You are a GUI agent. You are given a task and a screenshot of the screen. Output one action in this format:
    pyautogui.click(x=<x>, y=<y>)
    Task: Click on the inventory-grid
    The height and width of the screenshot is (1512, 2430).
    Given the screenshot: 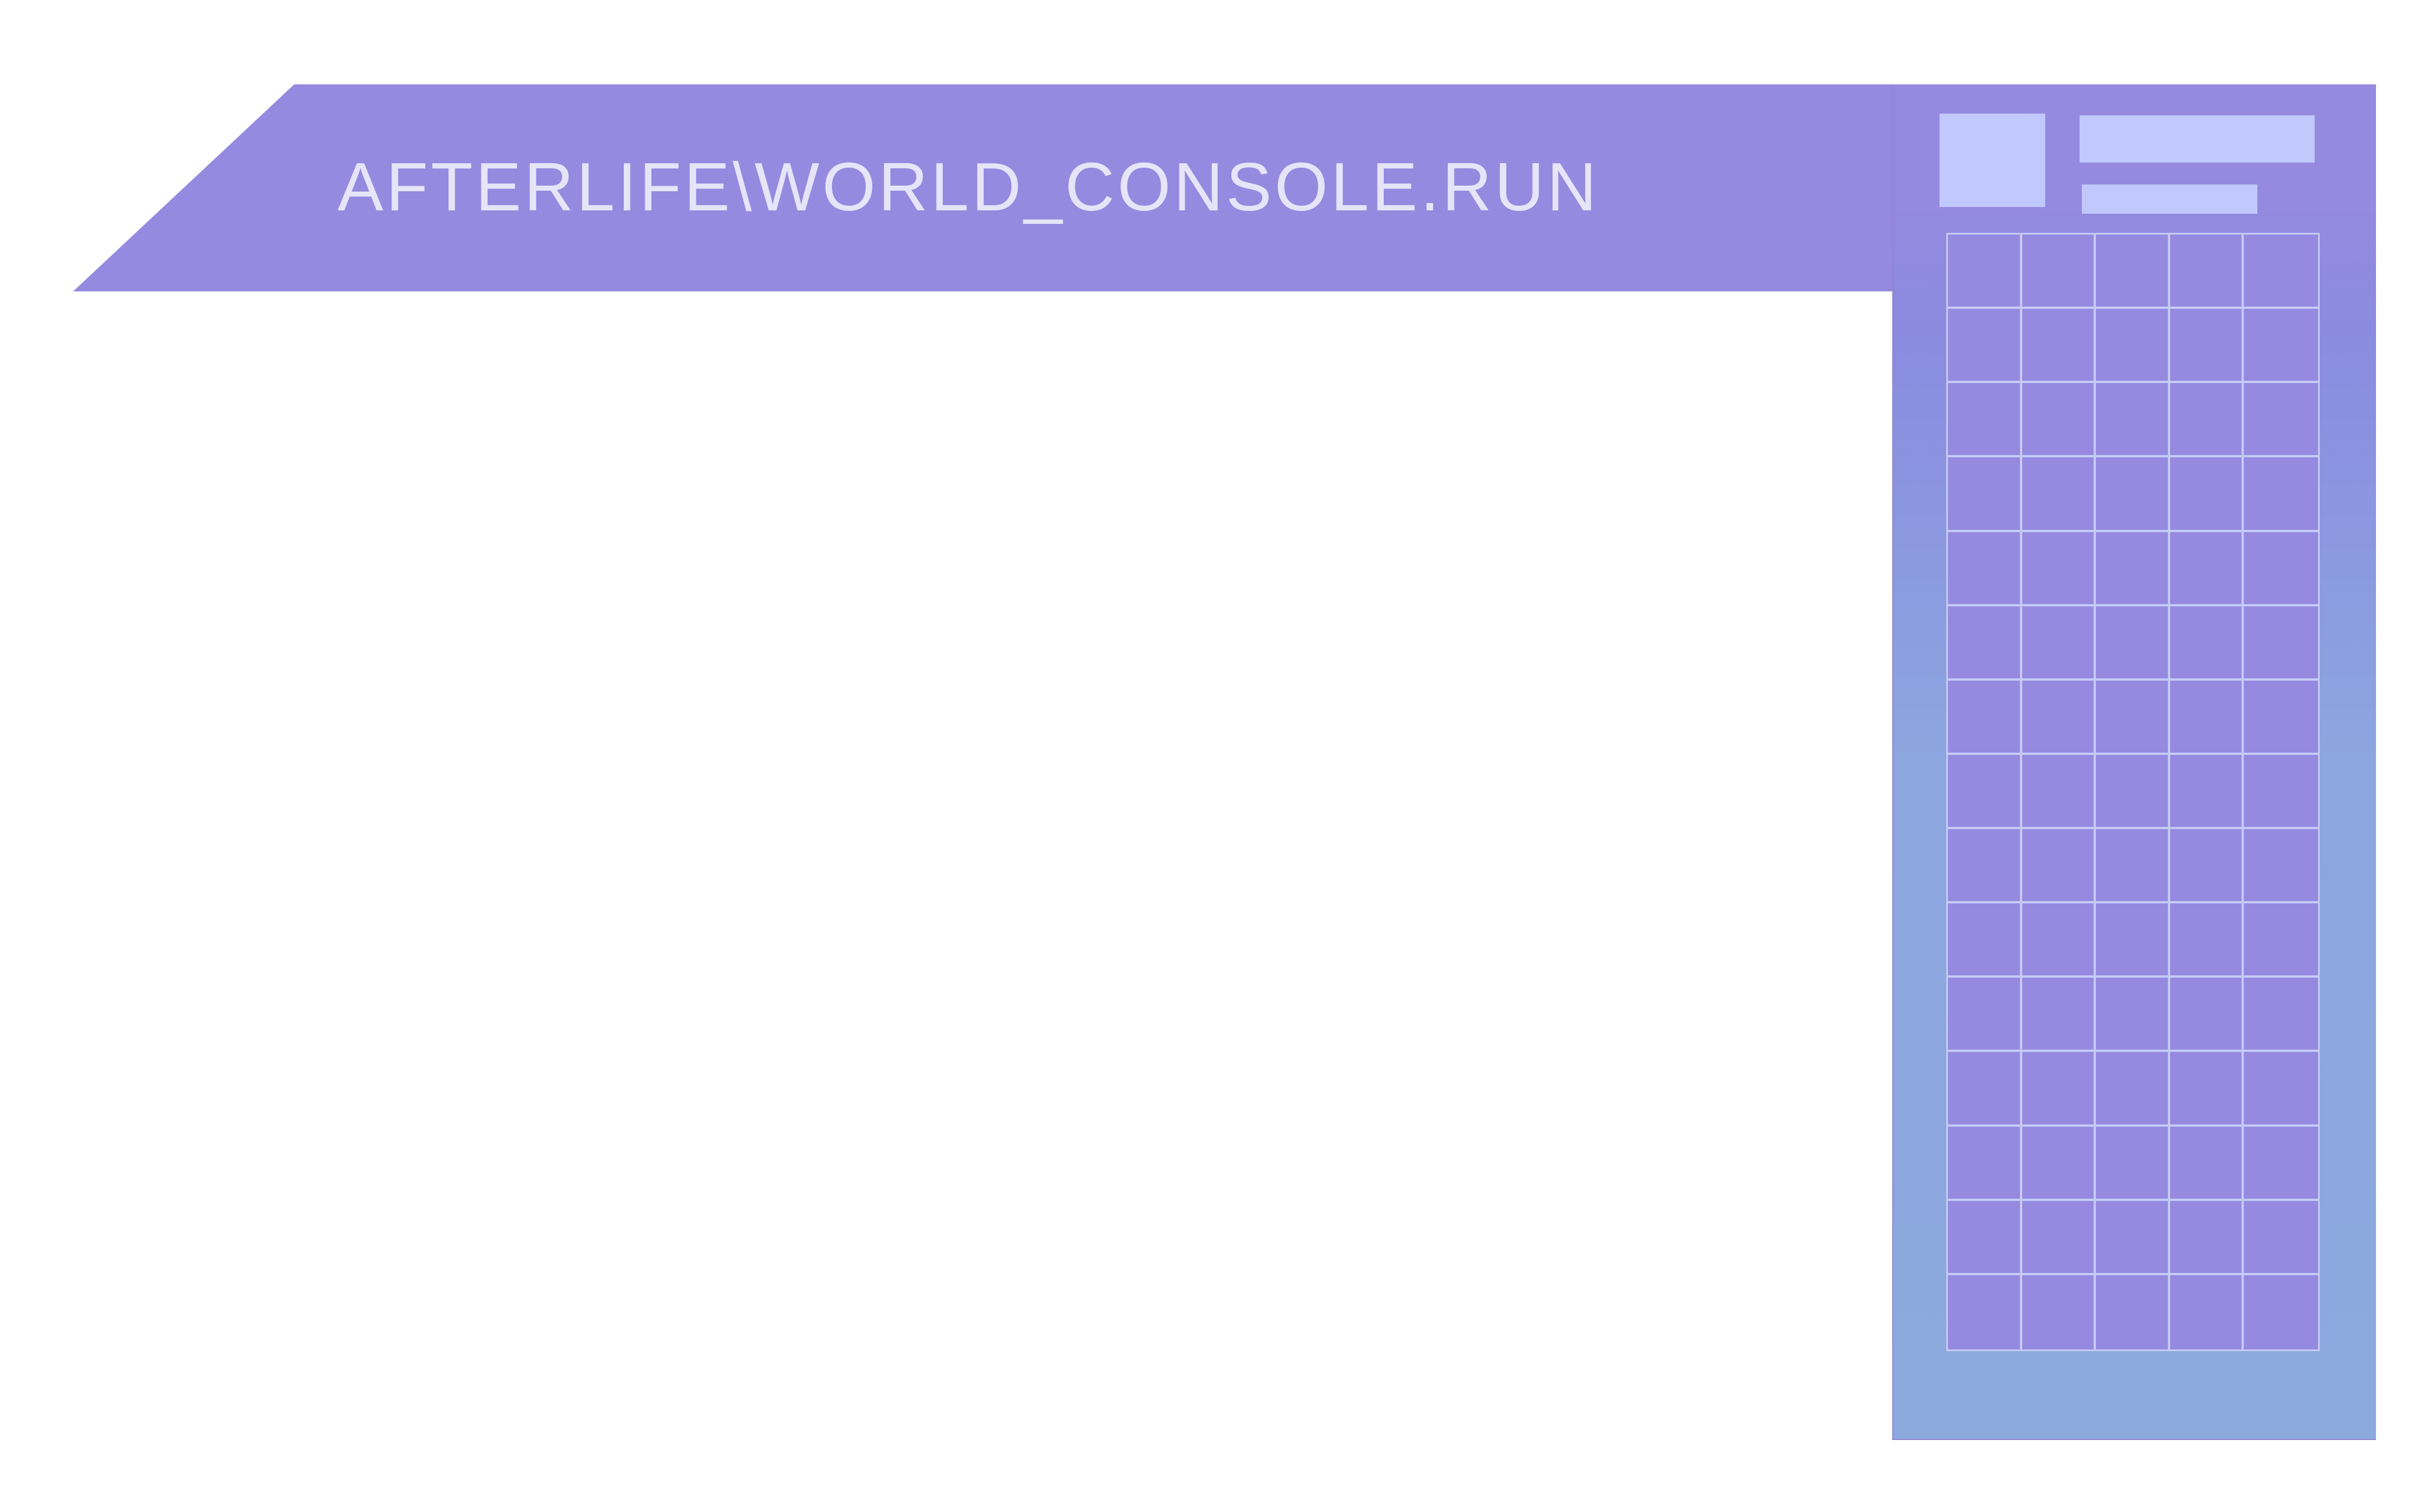 What is the action you would take?
    pyautogui.click(x=2133, y=792)
    